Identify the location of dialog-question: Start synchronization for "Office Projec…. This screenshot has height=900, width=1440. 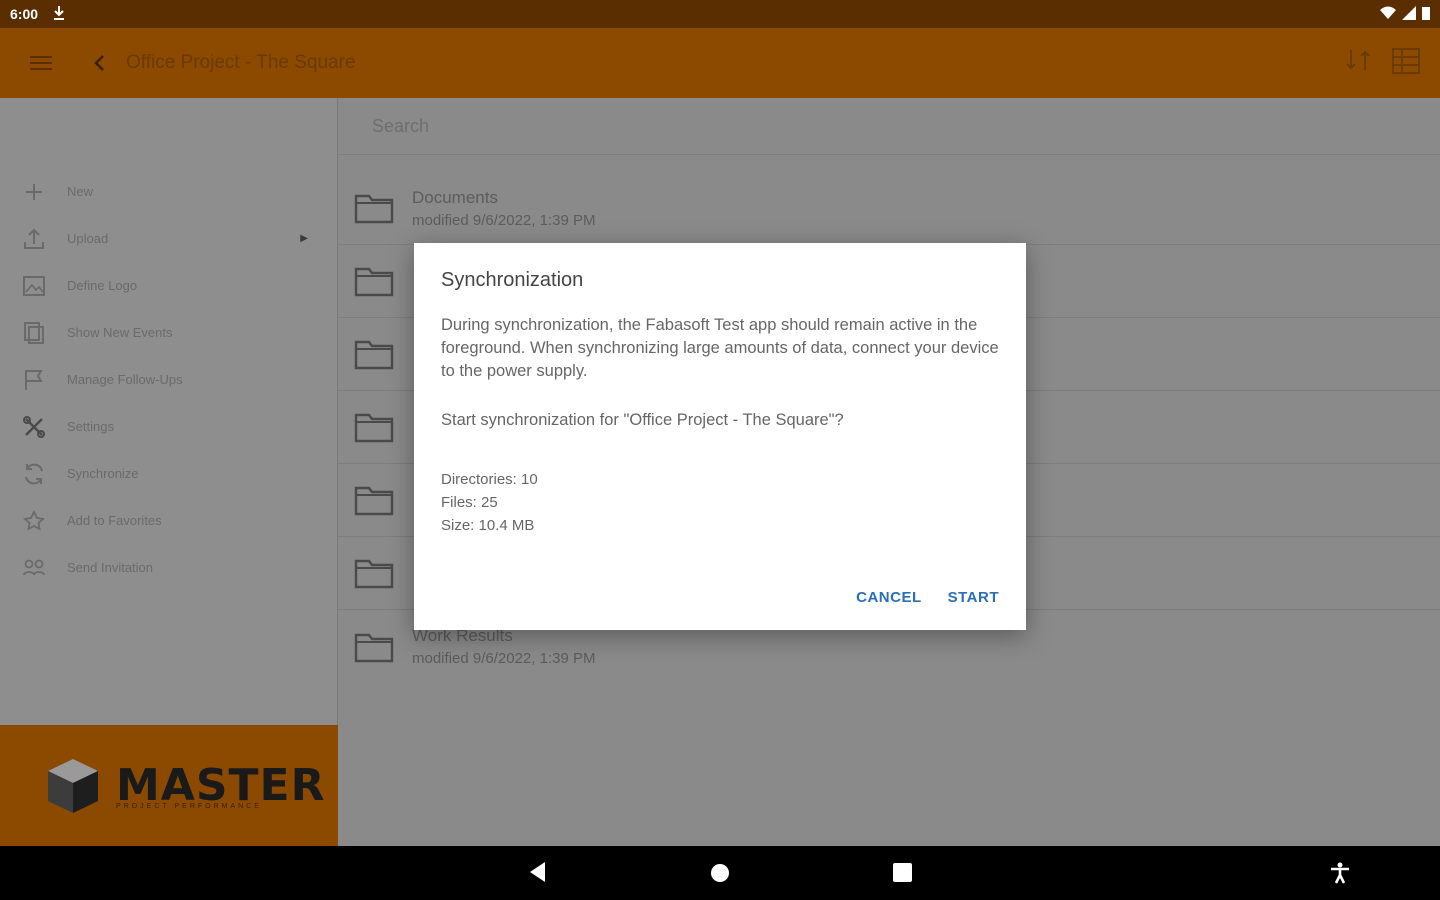
(642, 420).